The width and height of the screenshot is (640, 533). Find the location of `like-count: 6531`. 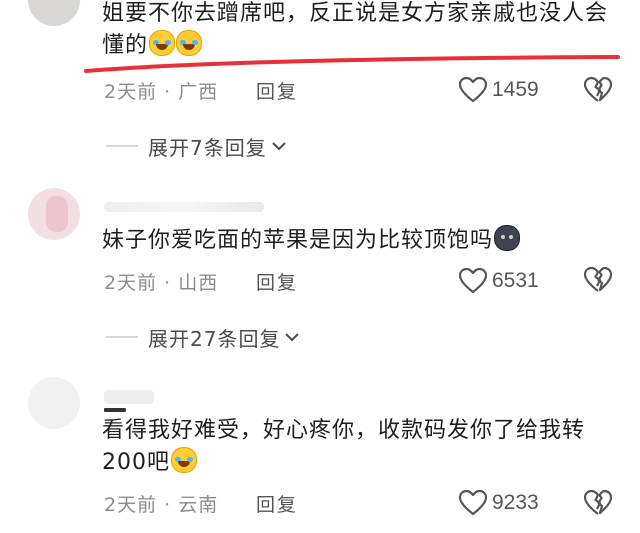

like-count: 6531 is located at coordinates (515, 280).